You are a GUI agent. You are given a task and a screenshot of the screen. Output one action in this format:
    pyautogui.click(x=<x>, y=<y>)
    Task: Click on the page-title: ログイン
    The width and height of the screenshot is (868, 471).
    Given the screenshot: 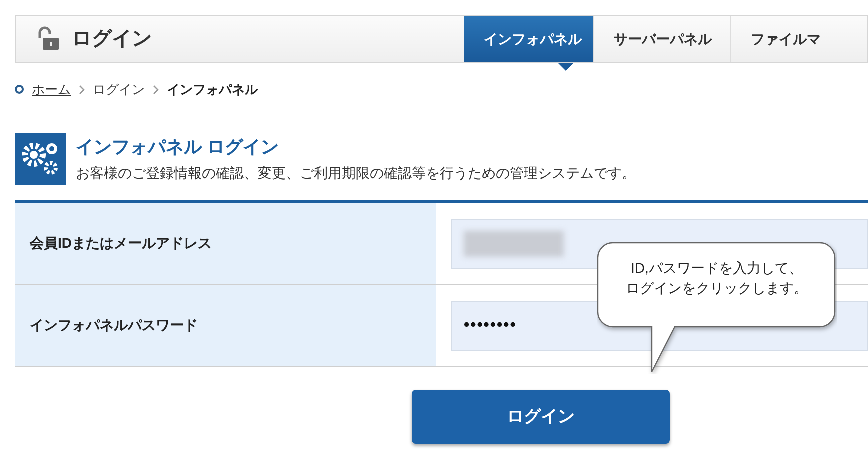 What is the action you would take?
    pyautogui.click(x=112, y=39)
    